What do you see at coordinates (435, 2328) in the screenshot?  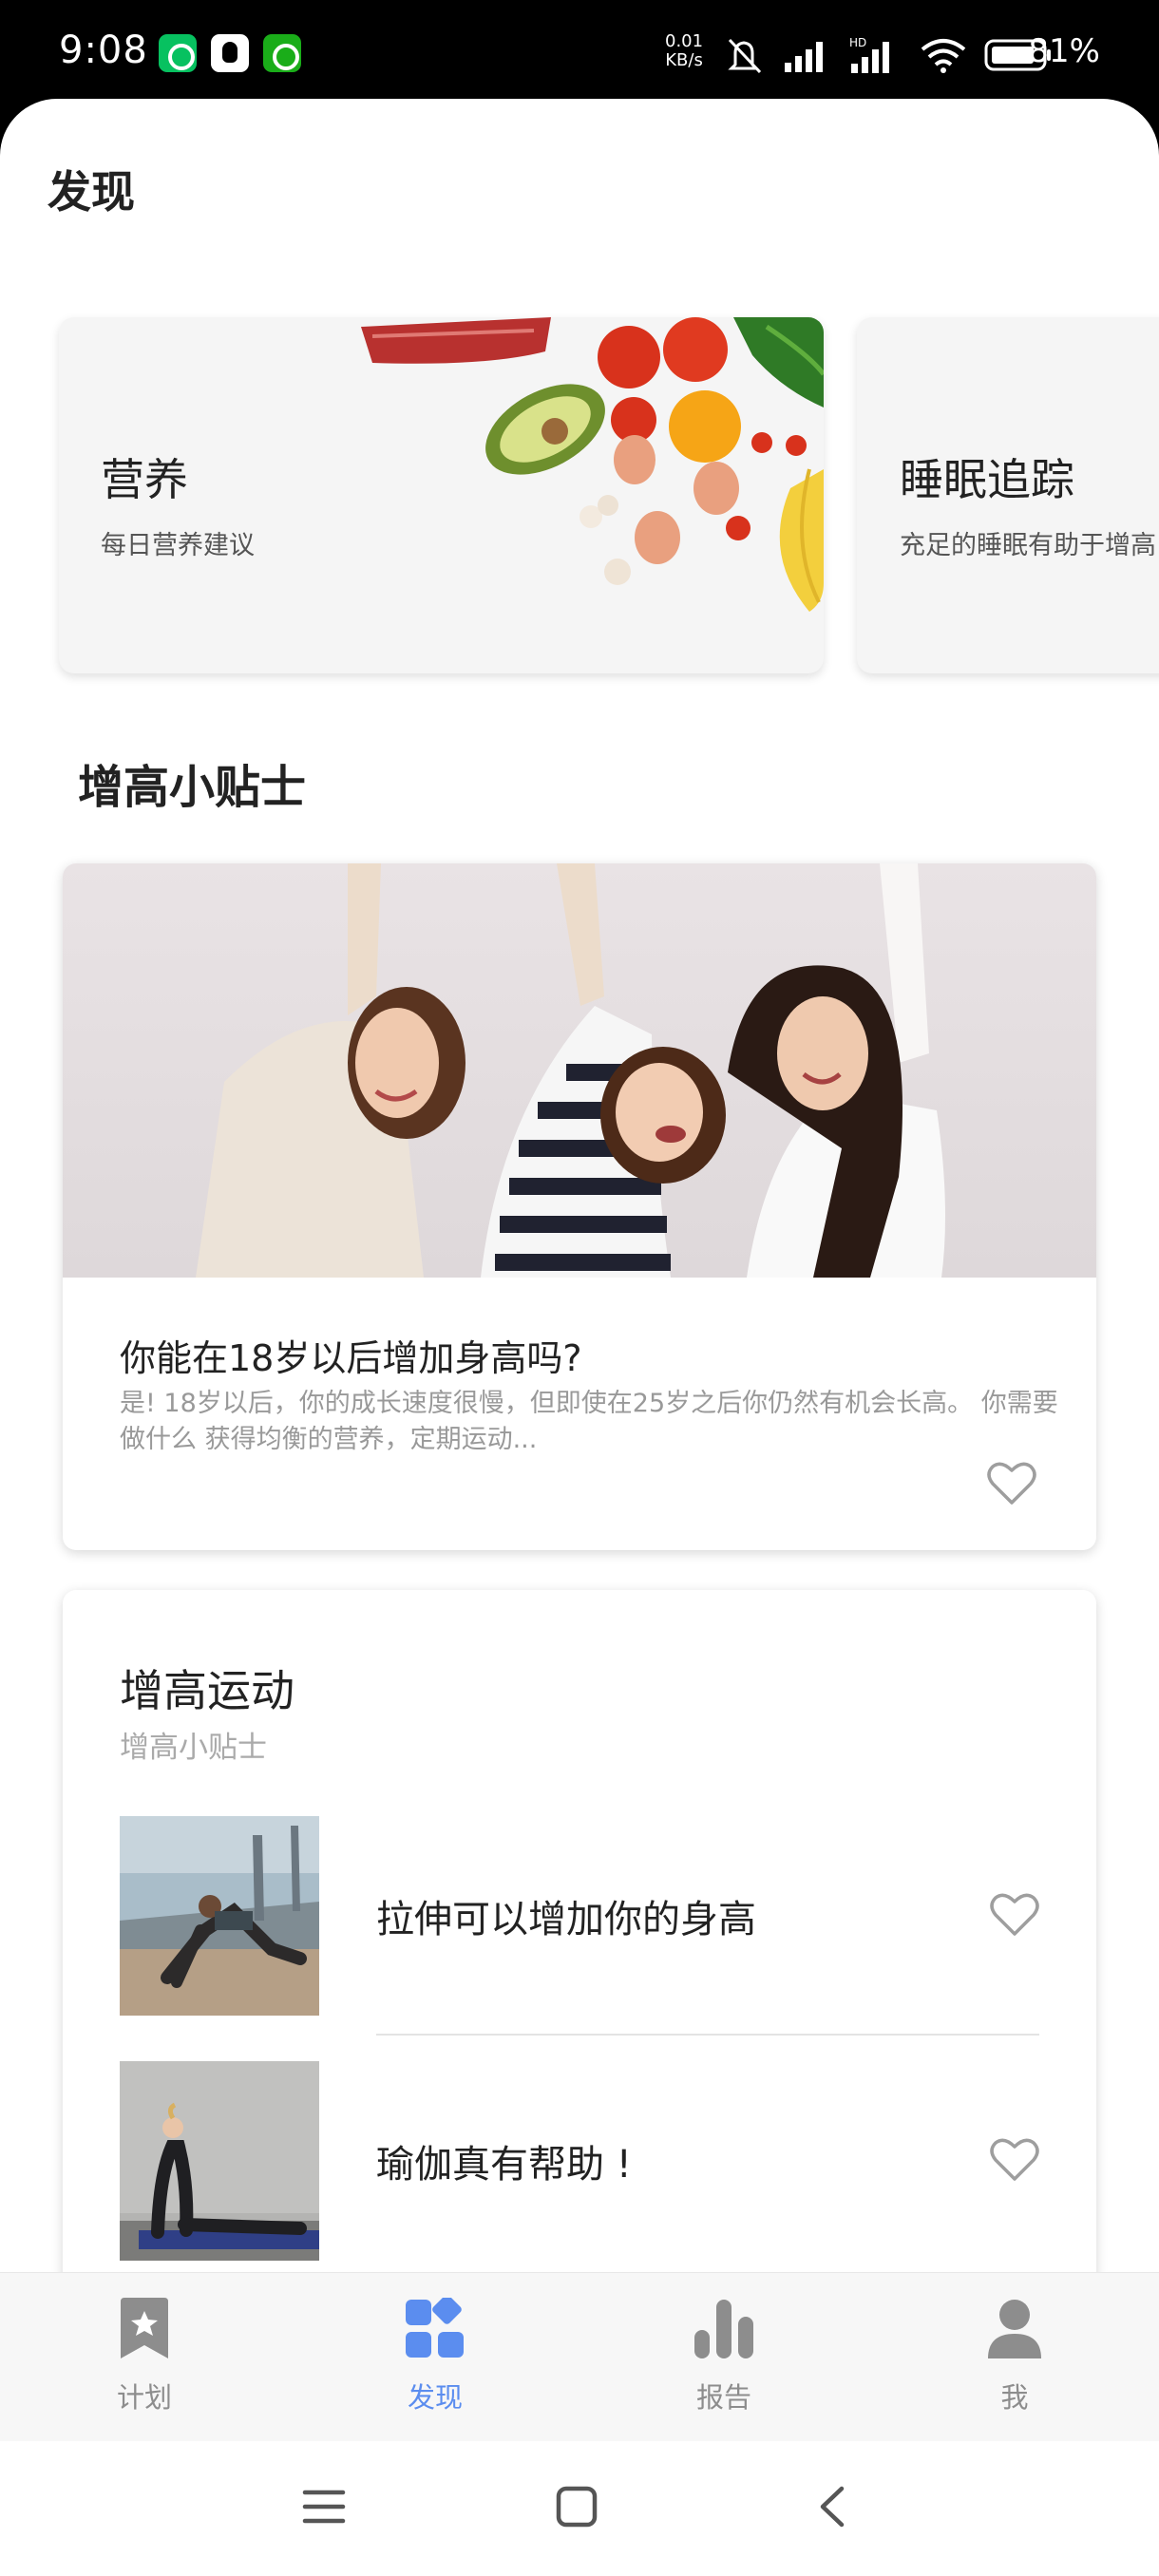 I see `discover-grid-icon` at bounding box center [435, 2328].